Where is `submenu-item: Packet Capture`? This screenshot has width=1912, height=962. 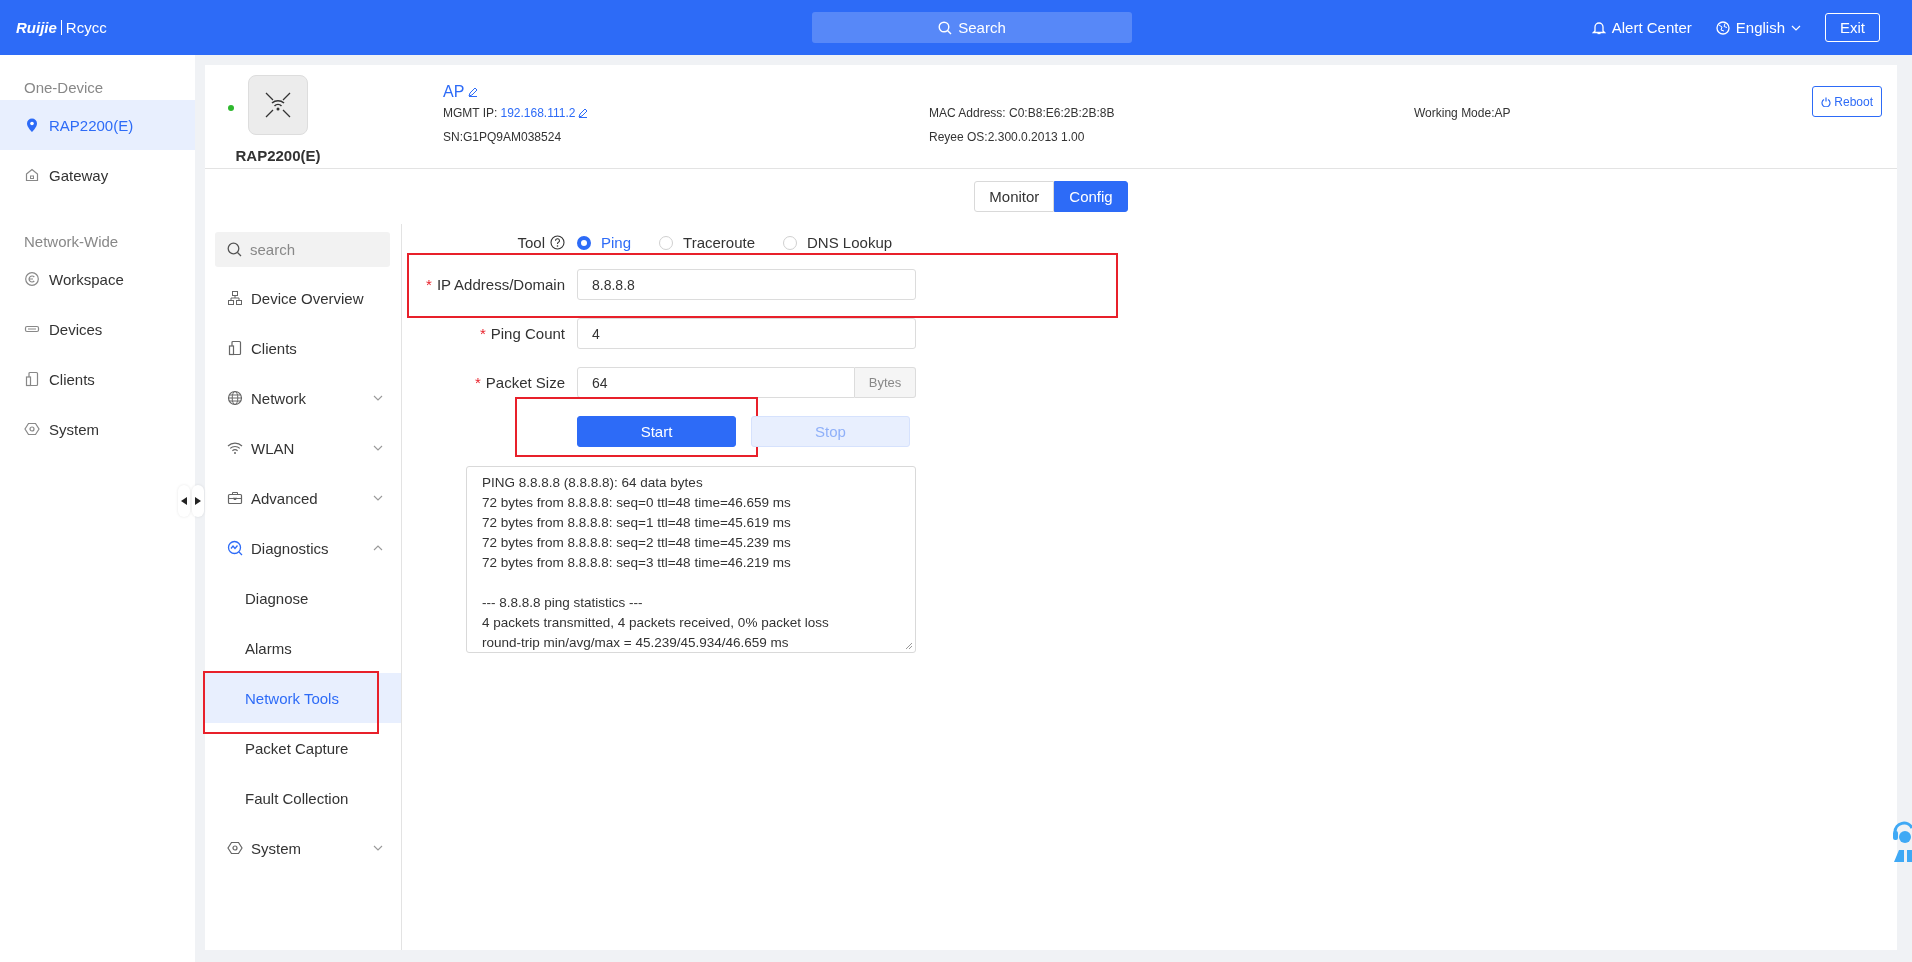
submenu-item: Packet Capture is located at coordinates (303, 748).